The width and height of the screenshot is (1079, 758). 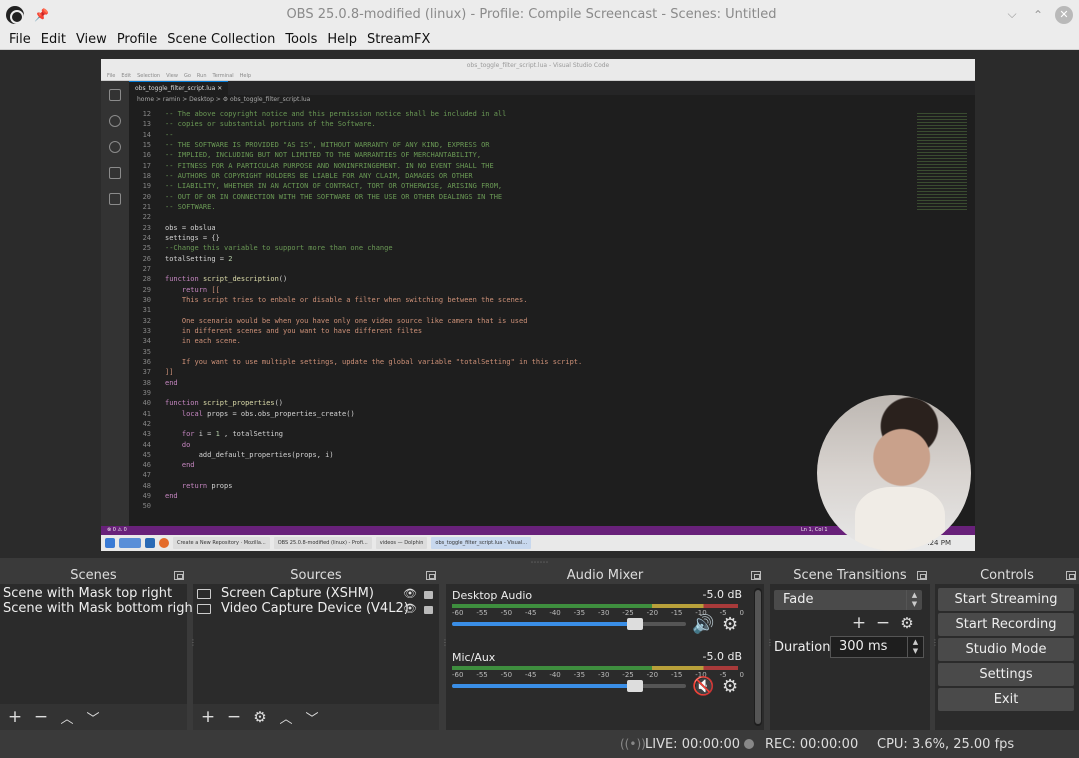 What do you see at coordinates (146, 444) in the screenshot?
I see `line-number: 44` at bounding box center [146, 444].